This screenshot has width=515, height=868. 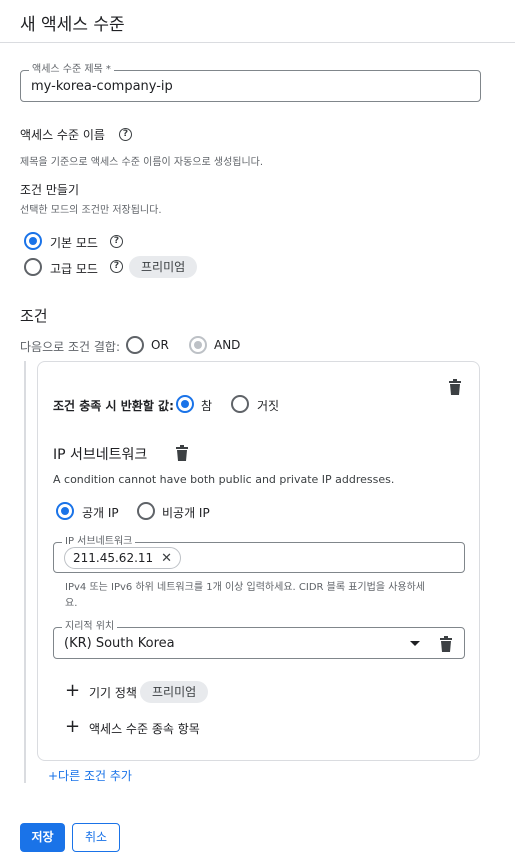 I want to click on close-icon: ✕, so click(x=166, y=558).